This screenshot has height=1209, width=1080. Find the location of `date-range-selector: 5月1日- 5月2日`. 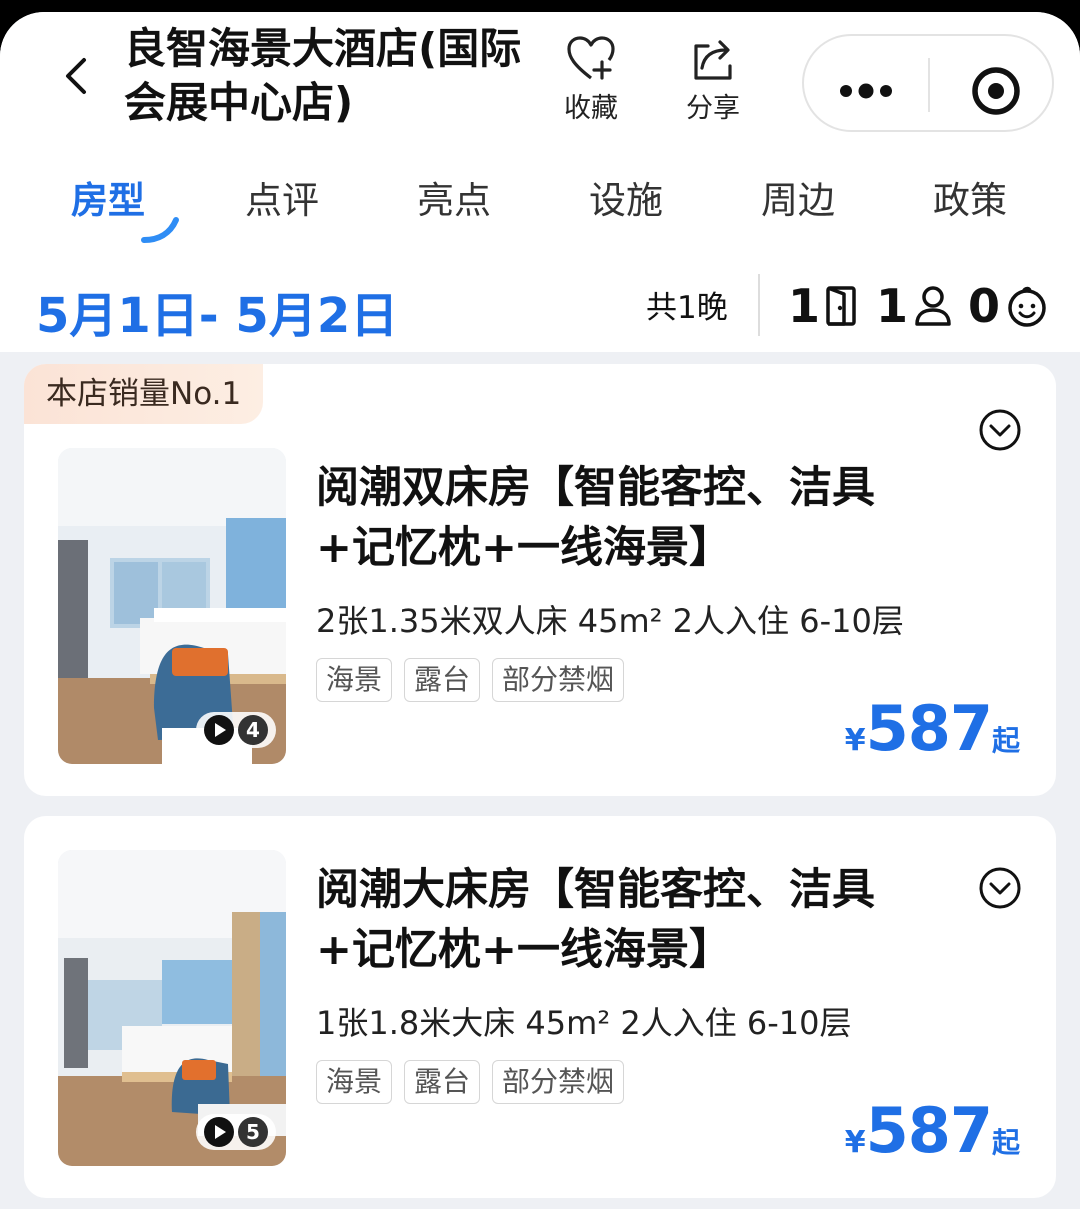

date-range-selector: 5月1日- 5月2日 is located at coordinates (217, 311).